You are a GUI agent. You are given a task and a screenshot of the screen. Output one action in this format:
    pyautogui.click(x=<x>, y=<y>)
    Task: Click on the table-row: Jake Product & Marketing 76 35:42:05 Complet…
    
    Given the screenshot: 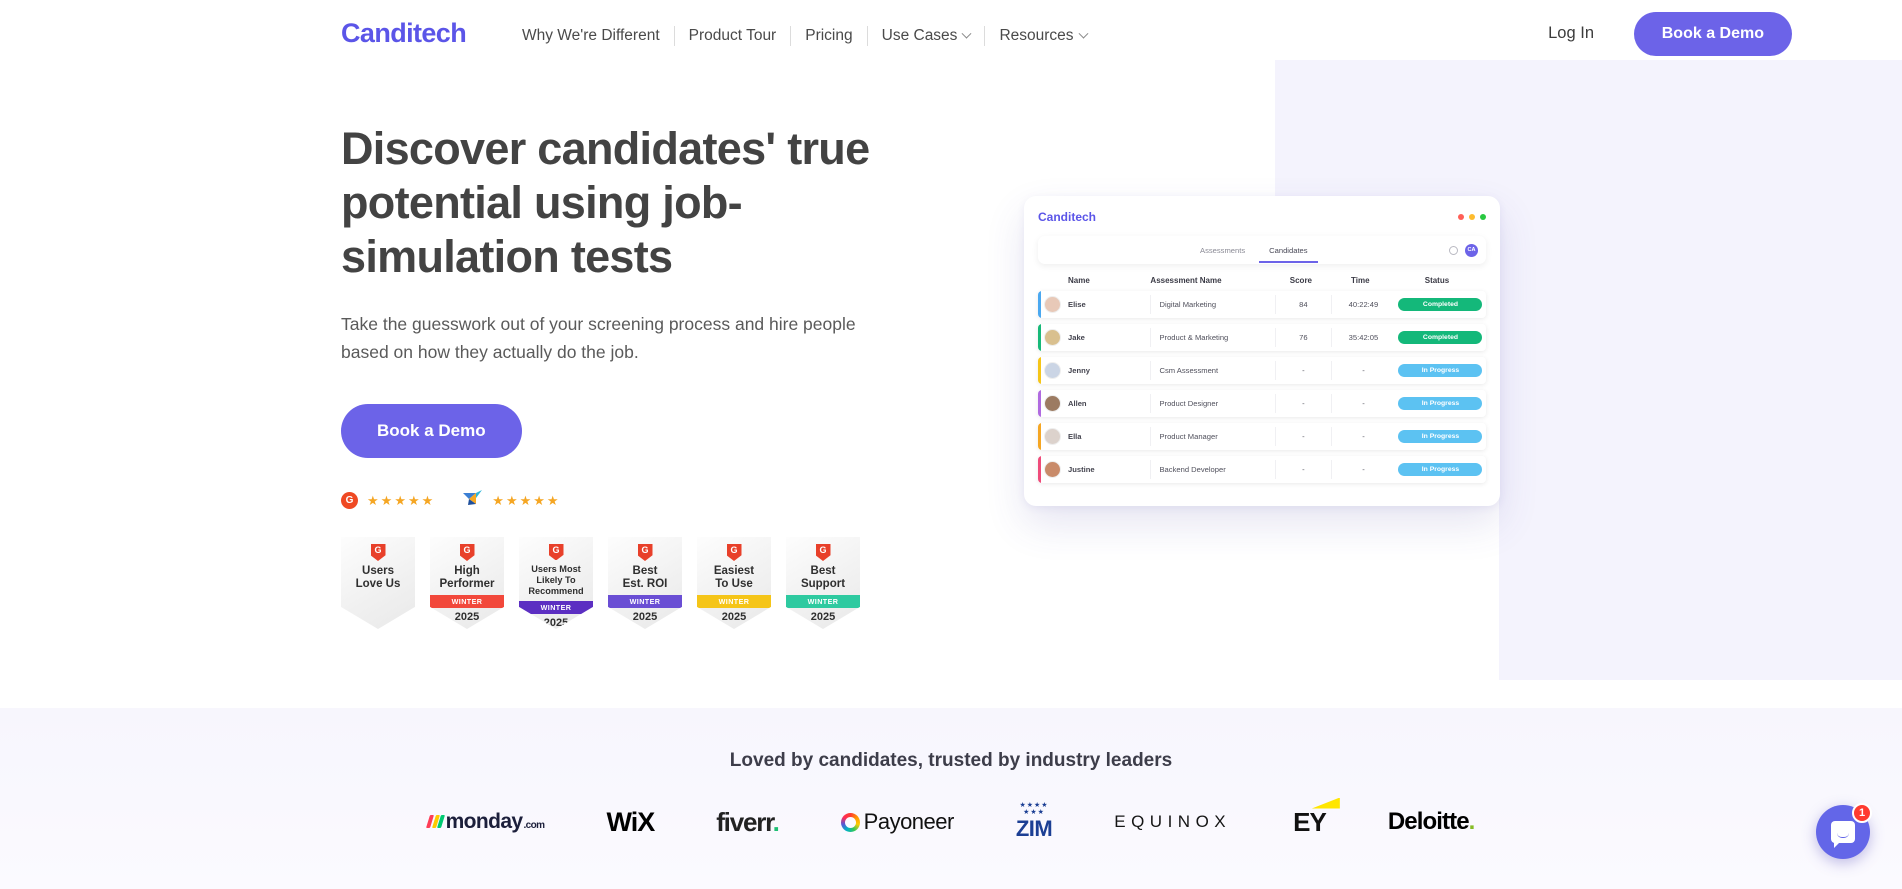 What is the action you would take?
    pyautogui.click(x=1262, y=337)
    